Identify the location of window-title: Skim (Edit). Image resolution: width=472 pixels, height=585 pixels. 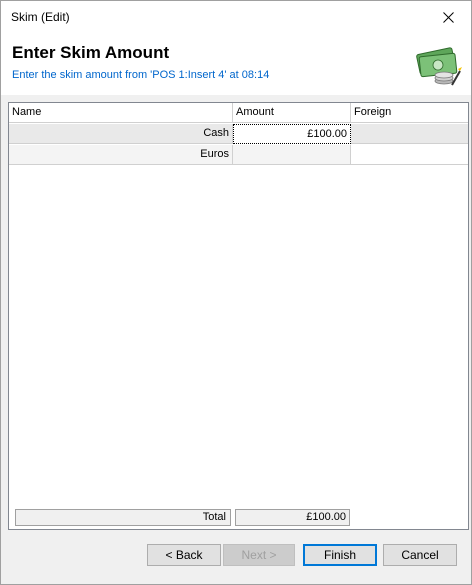
(40, 17).